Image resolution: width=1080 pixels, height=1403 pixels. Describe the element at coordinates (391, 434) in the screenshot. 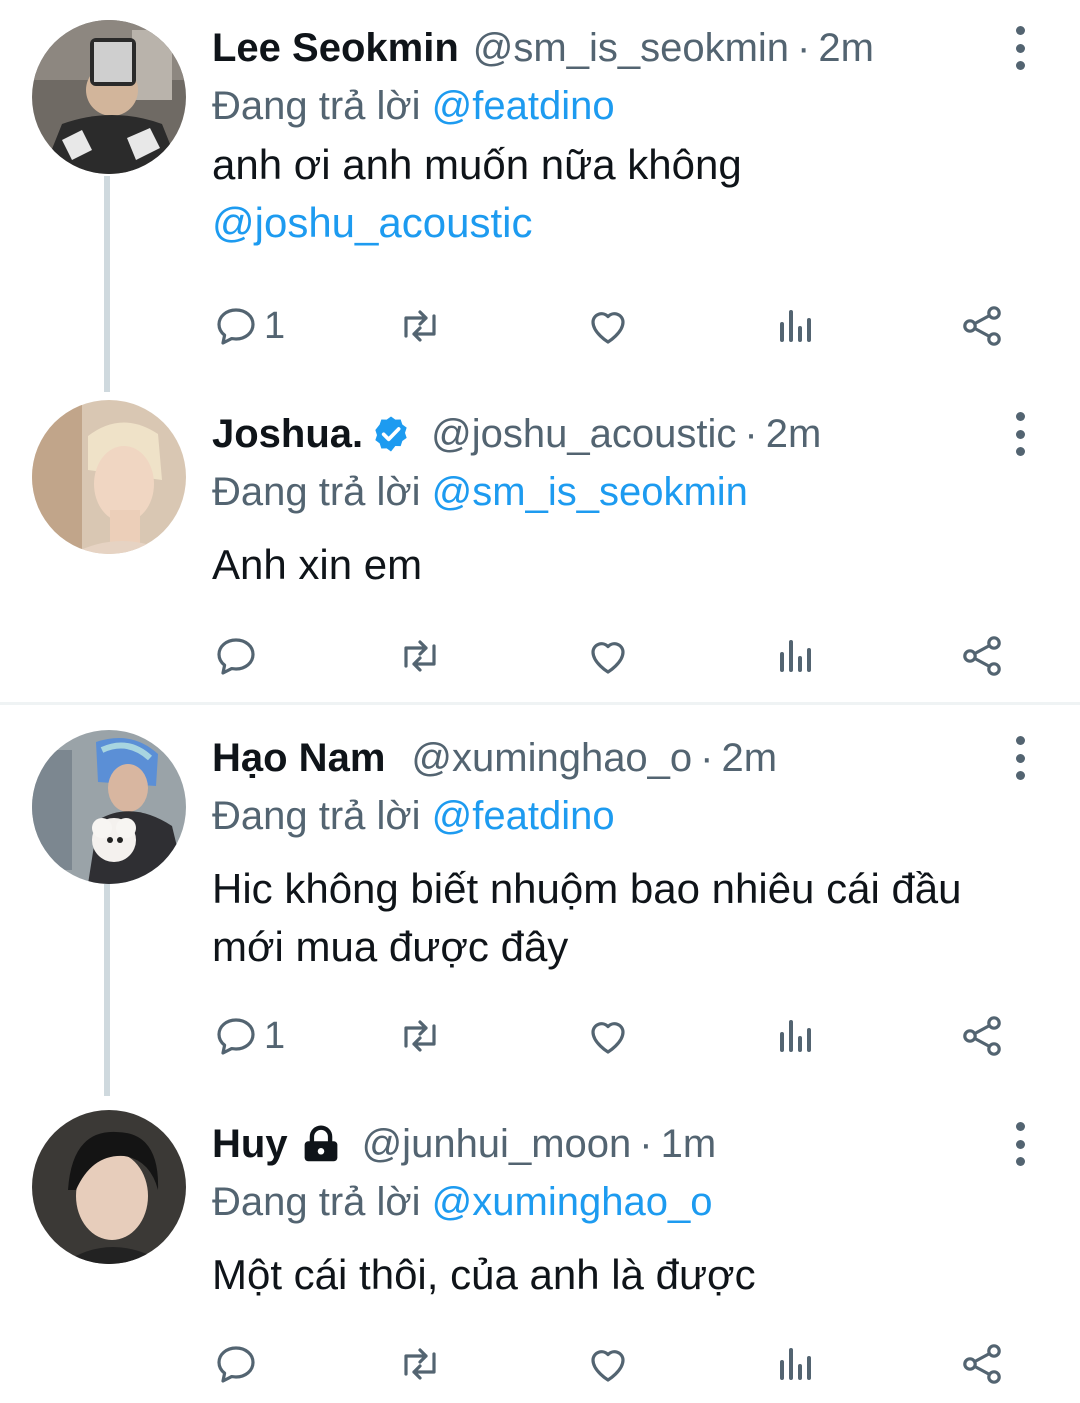

I see `verified-icon` at that location.